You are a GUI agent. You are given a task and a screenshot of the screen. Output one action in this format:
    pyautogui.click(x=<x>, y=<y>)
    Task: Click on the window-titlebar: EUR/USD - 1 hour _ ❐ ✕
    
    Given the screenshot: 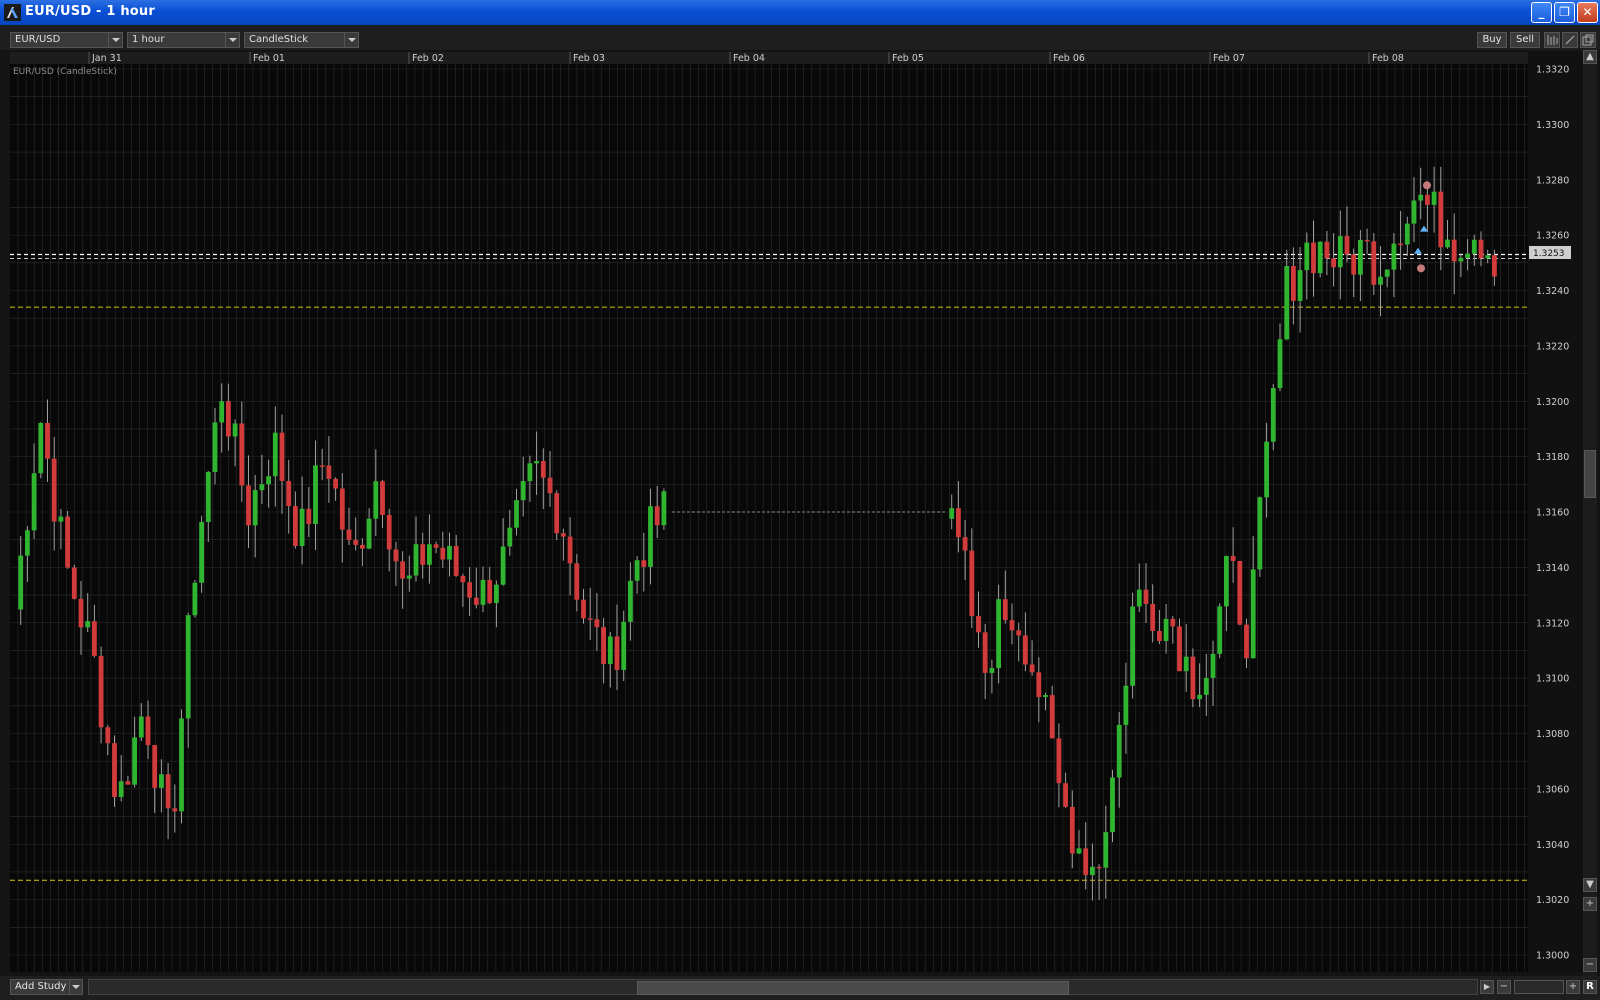 What is the action you would take?
    pyautogui.click(x=800, y=12)
    